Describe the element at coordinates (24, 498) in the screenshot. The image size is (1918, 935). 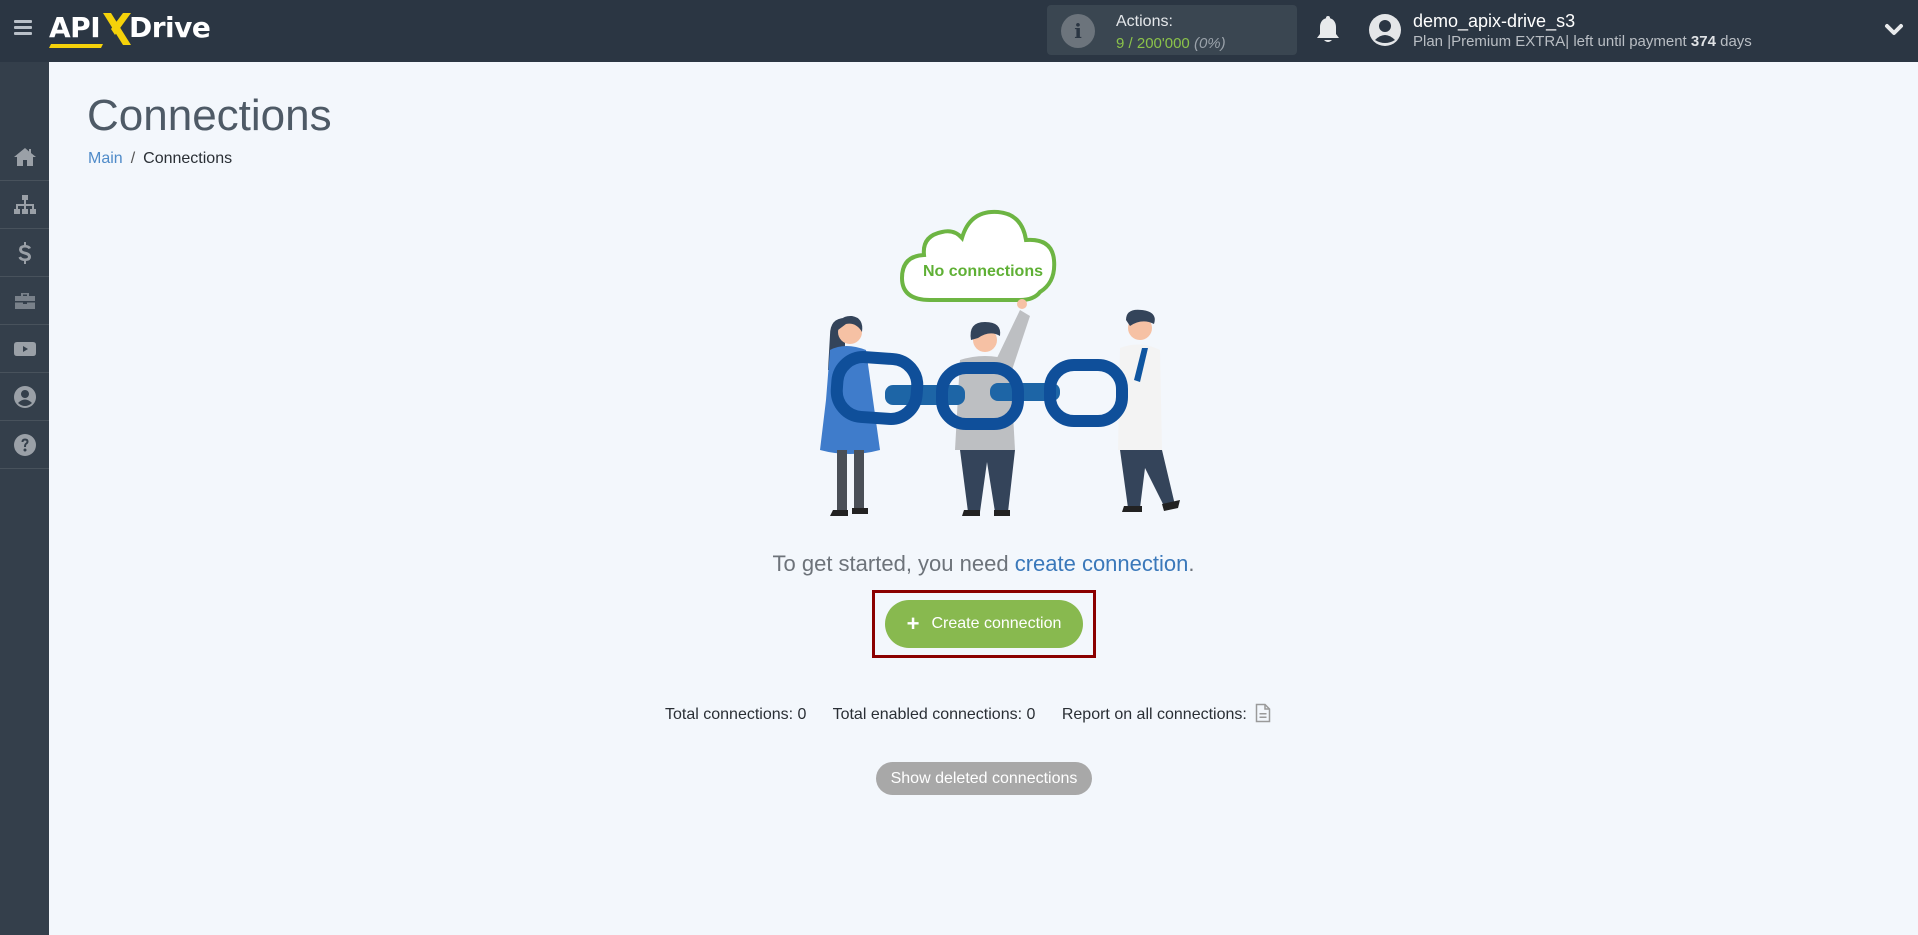
I see `sidebar` at that location.